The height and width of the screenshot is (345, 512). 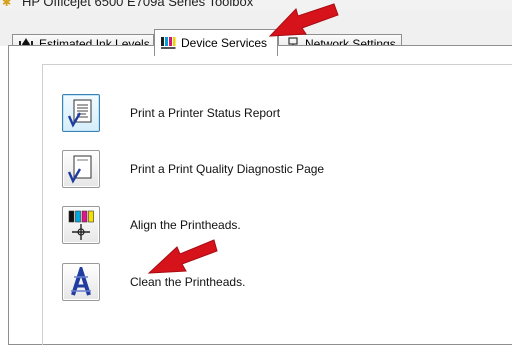 What do you see at coordinates (138, 4) in the screenshot?
I see `window-title: HP Officejet 6500 E709a Series Toolbox` at bounding box center [138, 4].